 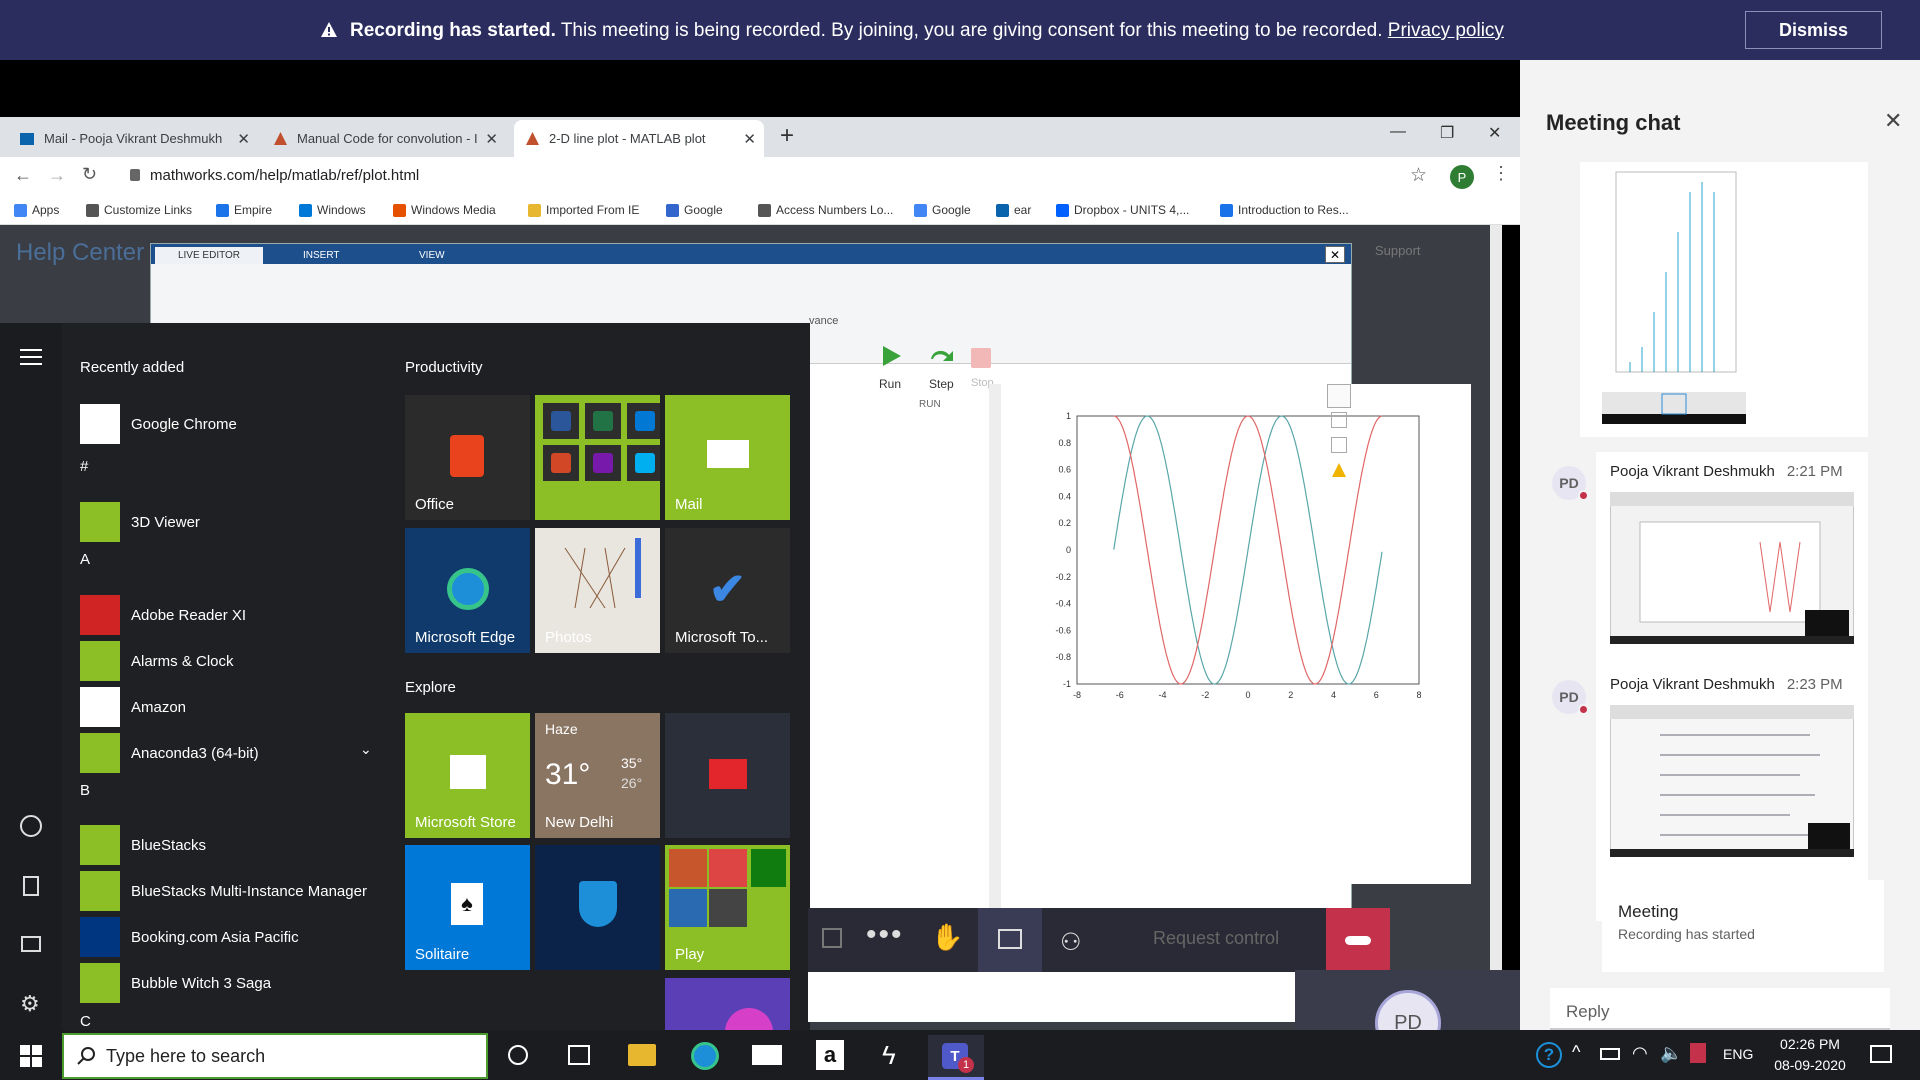 I want to click on taskbar-search: Type here to search, so click(x=275, y=1056).